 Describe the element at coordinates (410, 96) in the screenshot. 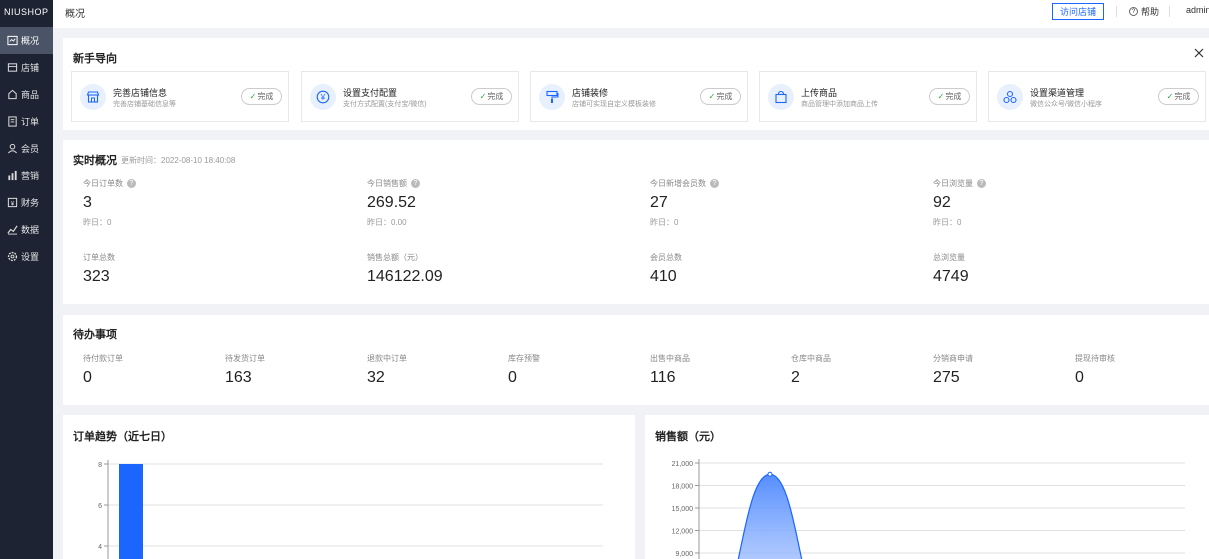

I see `guide-item-payment: ¥ 设置支付配置 支付方式配置(支付宝/微信) ✓ 完成` at that location.